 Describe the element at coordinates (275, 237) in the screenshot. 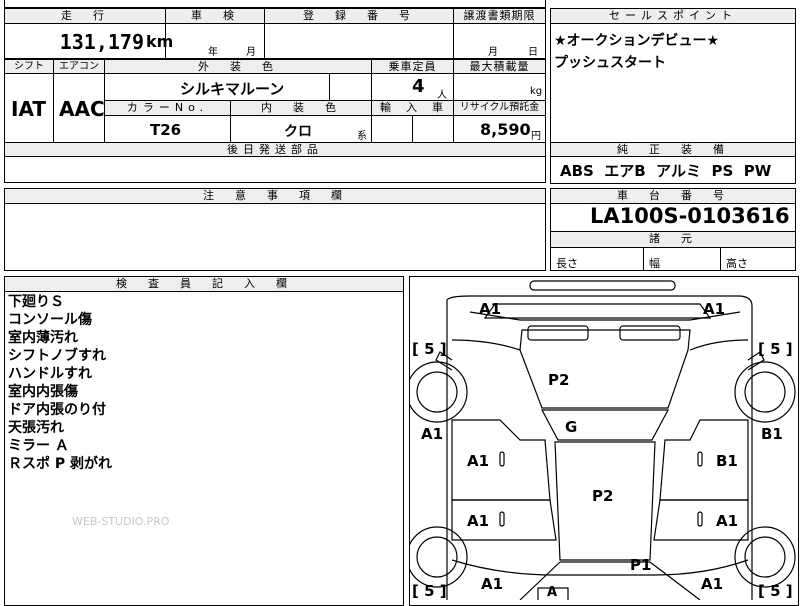

I see `caution-cell` at that location.